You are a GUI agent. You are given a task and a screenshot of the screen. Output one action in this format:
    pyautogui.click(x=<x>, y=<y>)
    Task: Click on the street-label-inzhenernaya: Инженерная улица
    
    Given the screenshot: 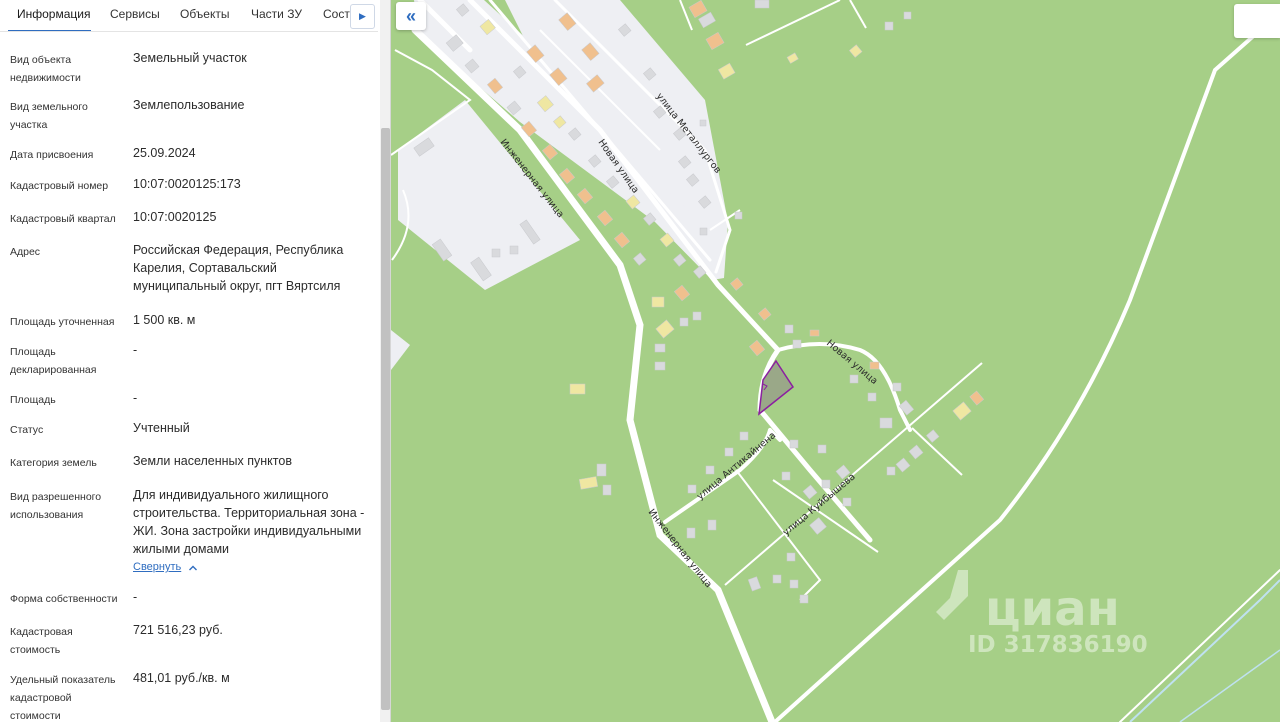 What is the action you would take?
    pyautogui.click(x=680, y=548)
    